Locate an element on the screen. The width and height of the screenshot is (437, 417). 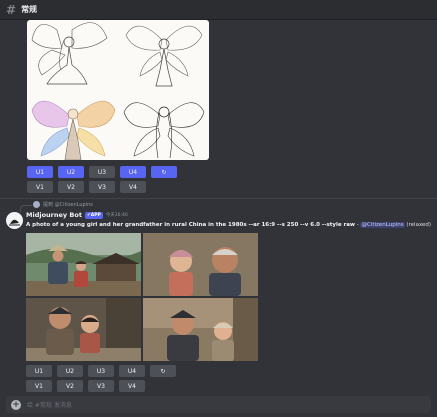
user-mention: @CitizenLupins is located at coordinates (382, 225).